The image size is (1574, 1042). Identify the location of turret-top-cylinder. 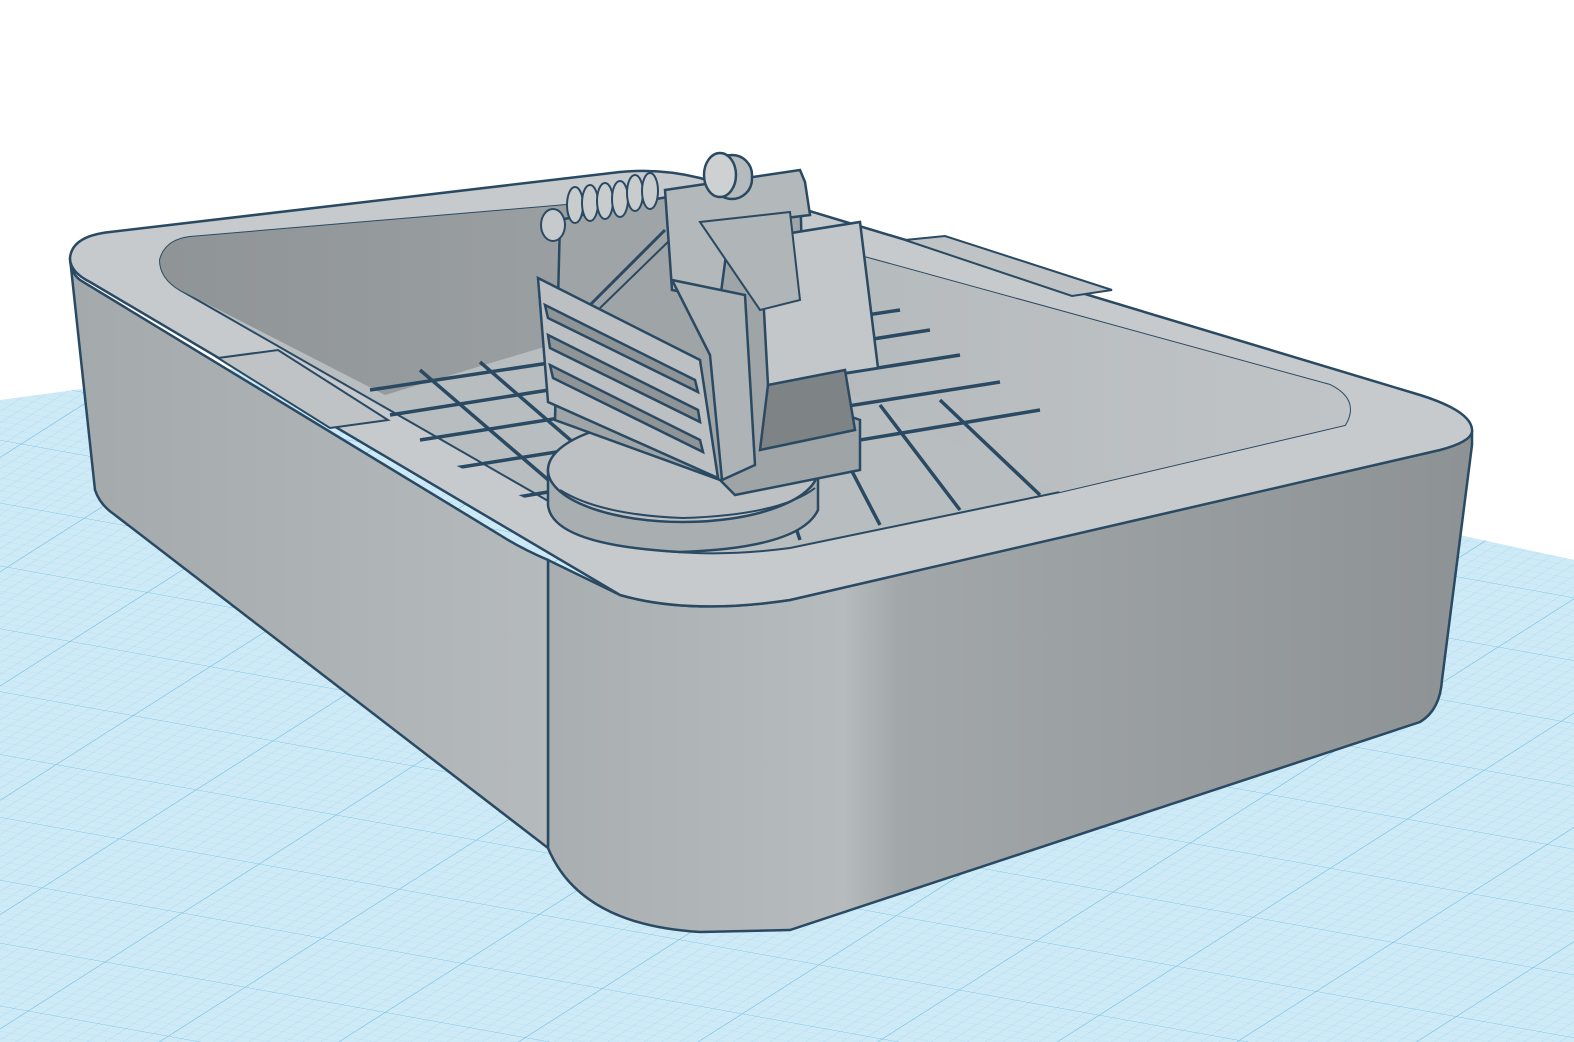
(728, 176).